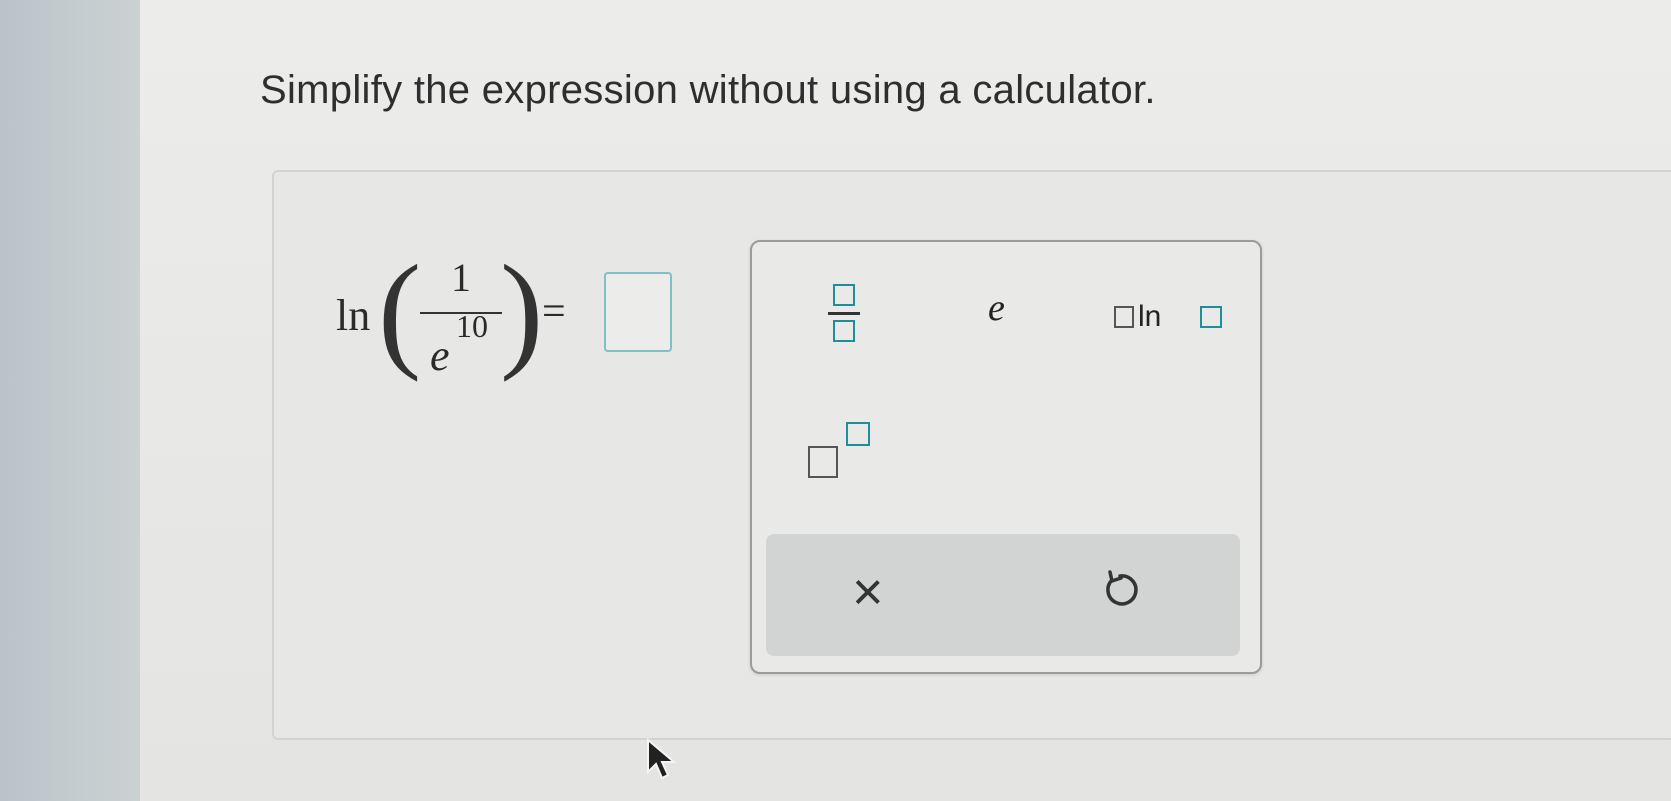  Describe the element at coordinates (353, 315) in the screenshot. I see `ln-function: ln` at that location.